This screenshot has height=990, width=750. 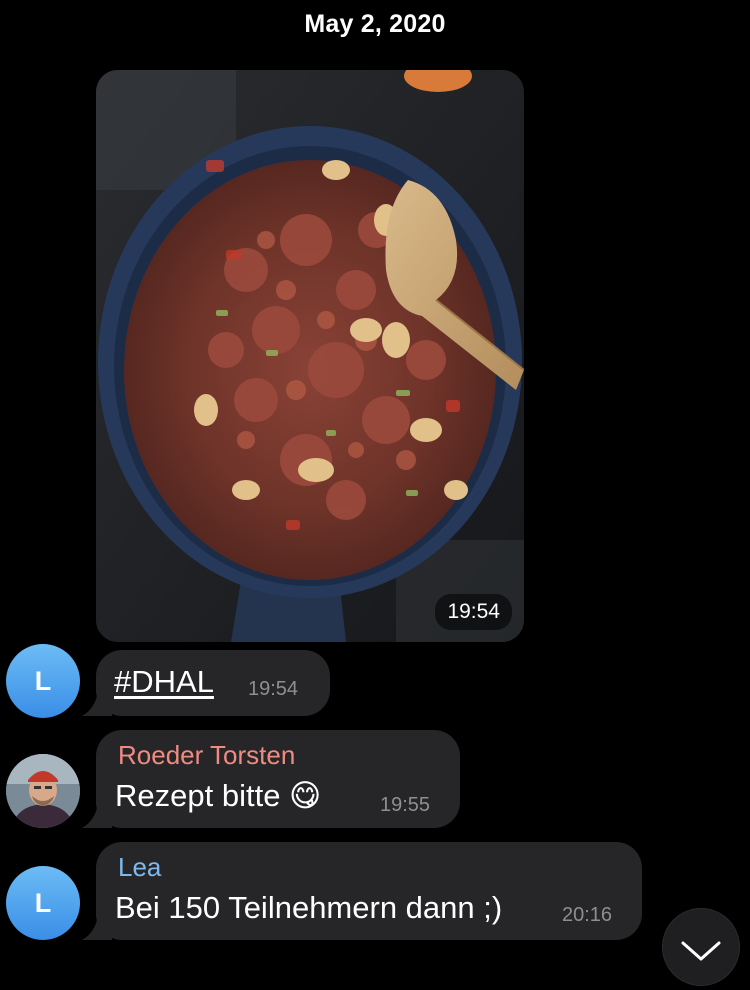 I want to click on message-bubble: #DHAL 19:54, so click(x=206, y=683).